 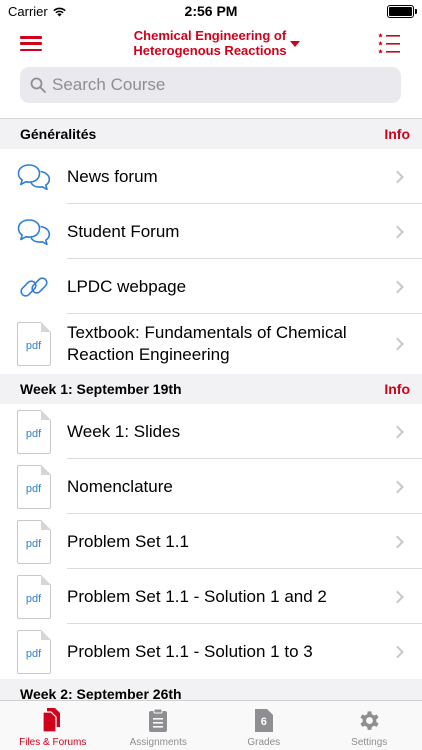 What do you see at coordinates (101, 693) in the screenshot?
I see `section-title: Week 2: September 26th` at bounding box center [101, 693].